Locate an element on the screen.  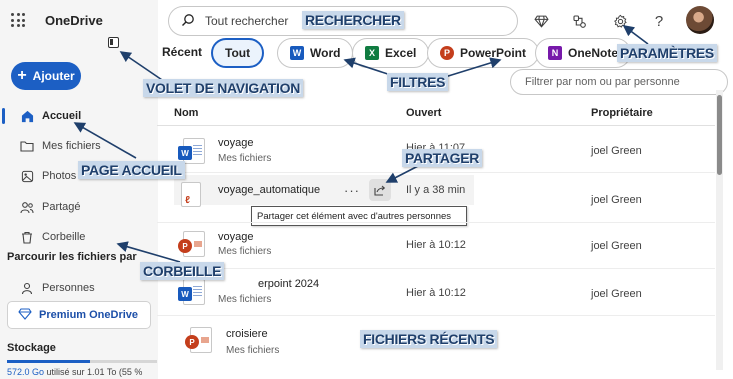
storage-usage-text: 572.0 Go utilisé sur 1.01 To (55 % is located at coordinates (74, 372).